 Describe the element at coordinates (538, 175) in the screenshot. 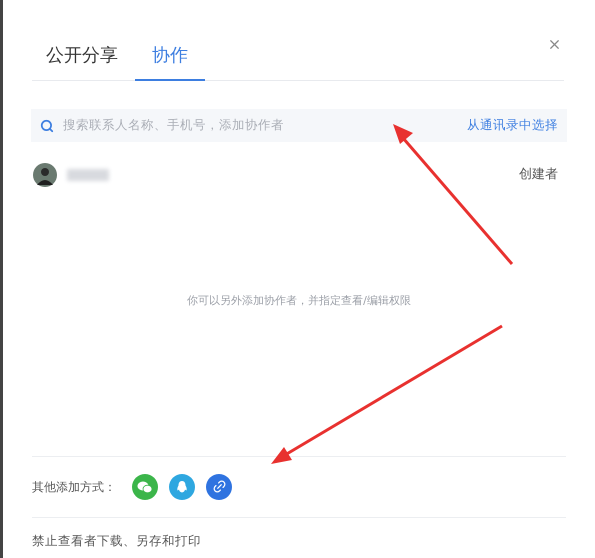

I see `member-role: 创建者` at that location.